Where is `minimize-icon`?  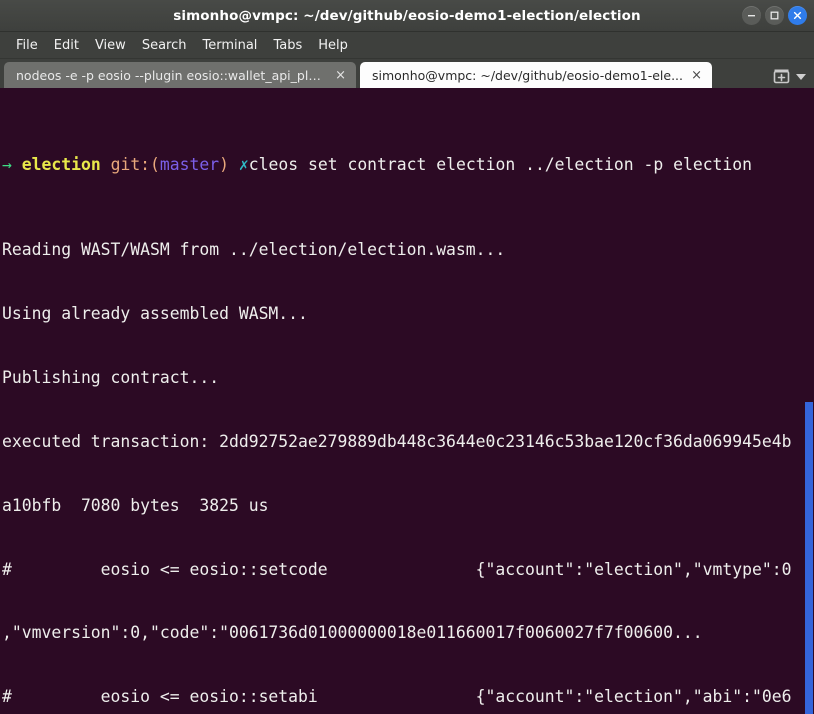
minimize-icon is located at coordinates (751, 16).